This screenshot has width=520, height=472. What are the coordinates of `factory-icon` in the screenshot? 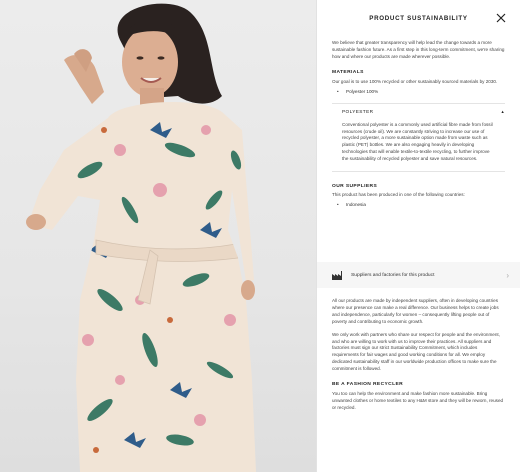 It's located at (337, 275).